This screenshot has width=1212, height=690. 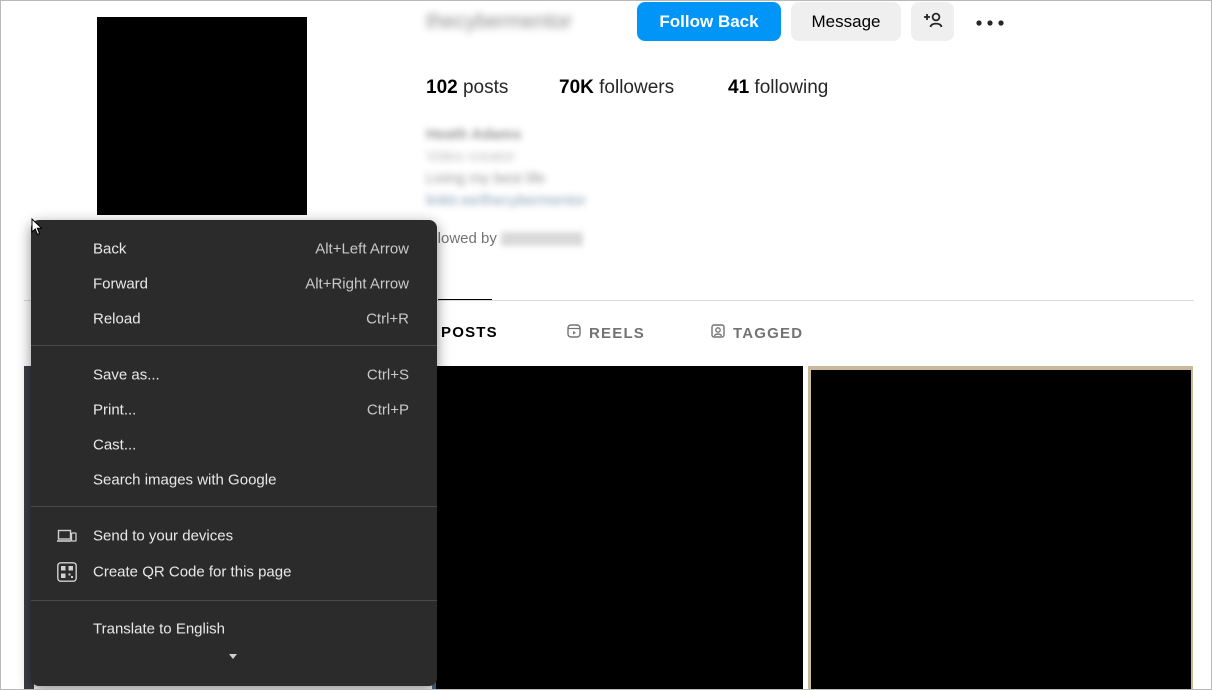 I want to click on follow-back-button: Follow Back, so click(x=709, y=21).